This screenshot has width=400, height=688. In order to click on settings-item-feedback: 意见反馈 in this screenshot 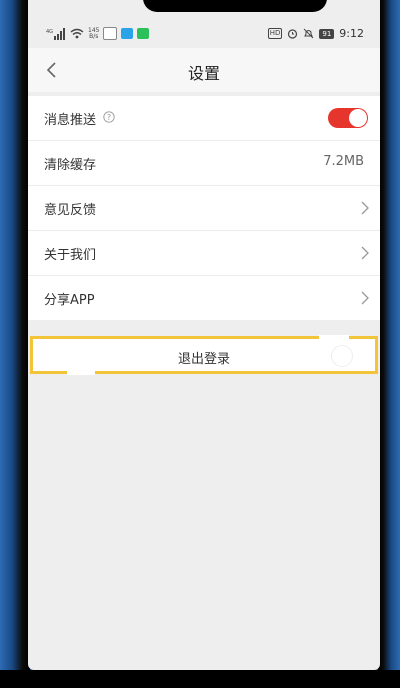, I will do `click(204, 208)`.